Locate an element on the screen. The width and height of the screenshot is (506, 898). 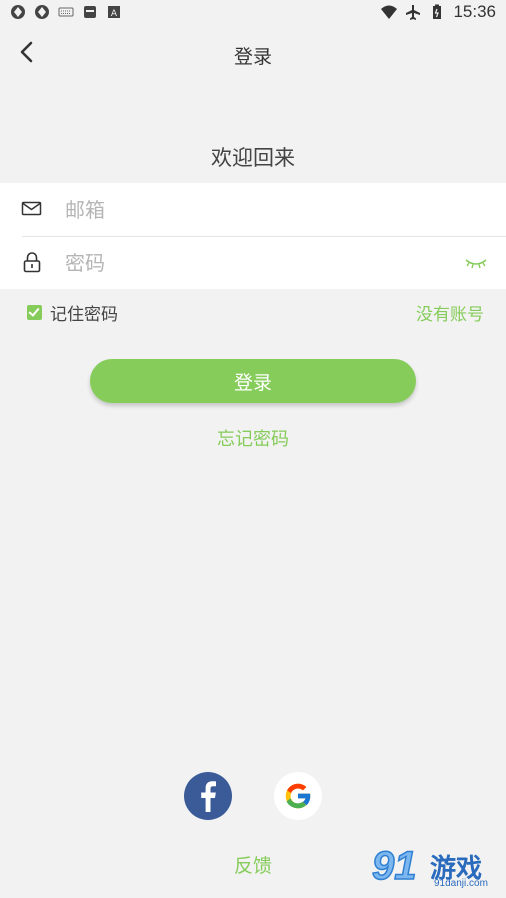
status-notification-icons: A is located at coordinates (66, 12).